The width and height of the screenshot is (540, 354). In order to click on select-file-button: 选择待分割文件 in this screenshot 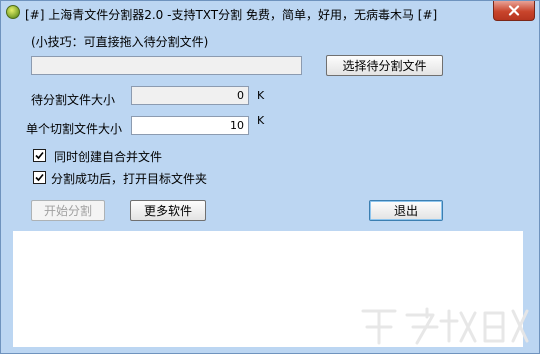, I will do `click(384, 65)`.